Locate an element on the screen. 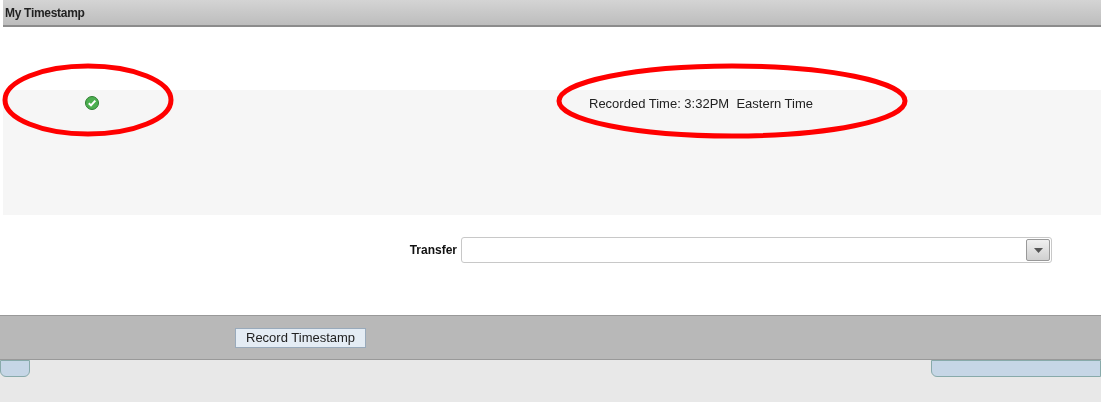  transfer-label: Transfer is located at coordinates (433, 250).